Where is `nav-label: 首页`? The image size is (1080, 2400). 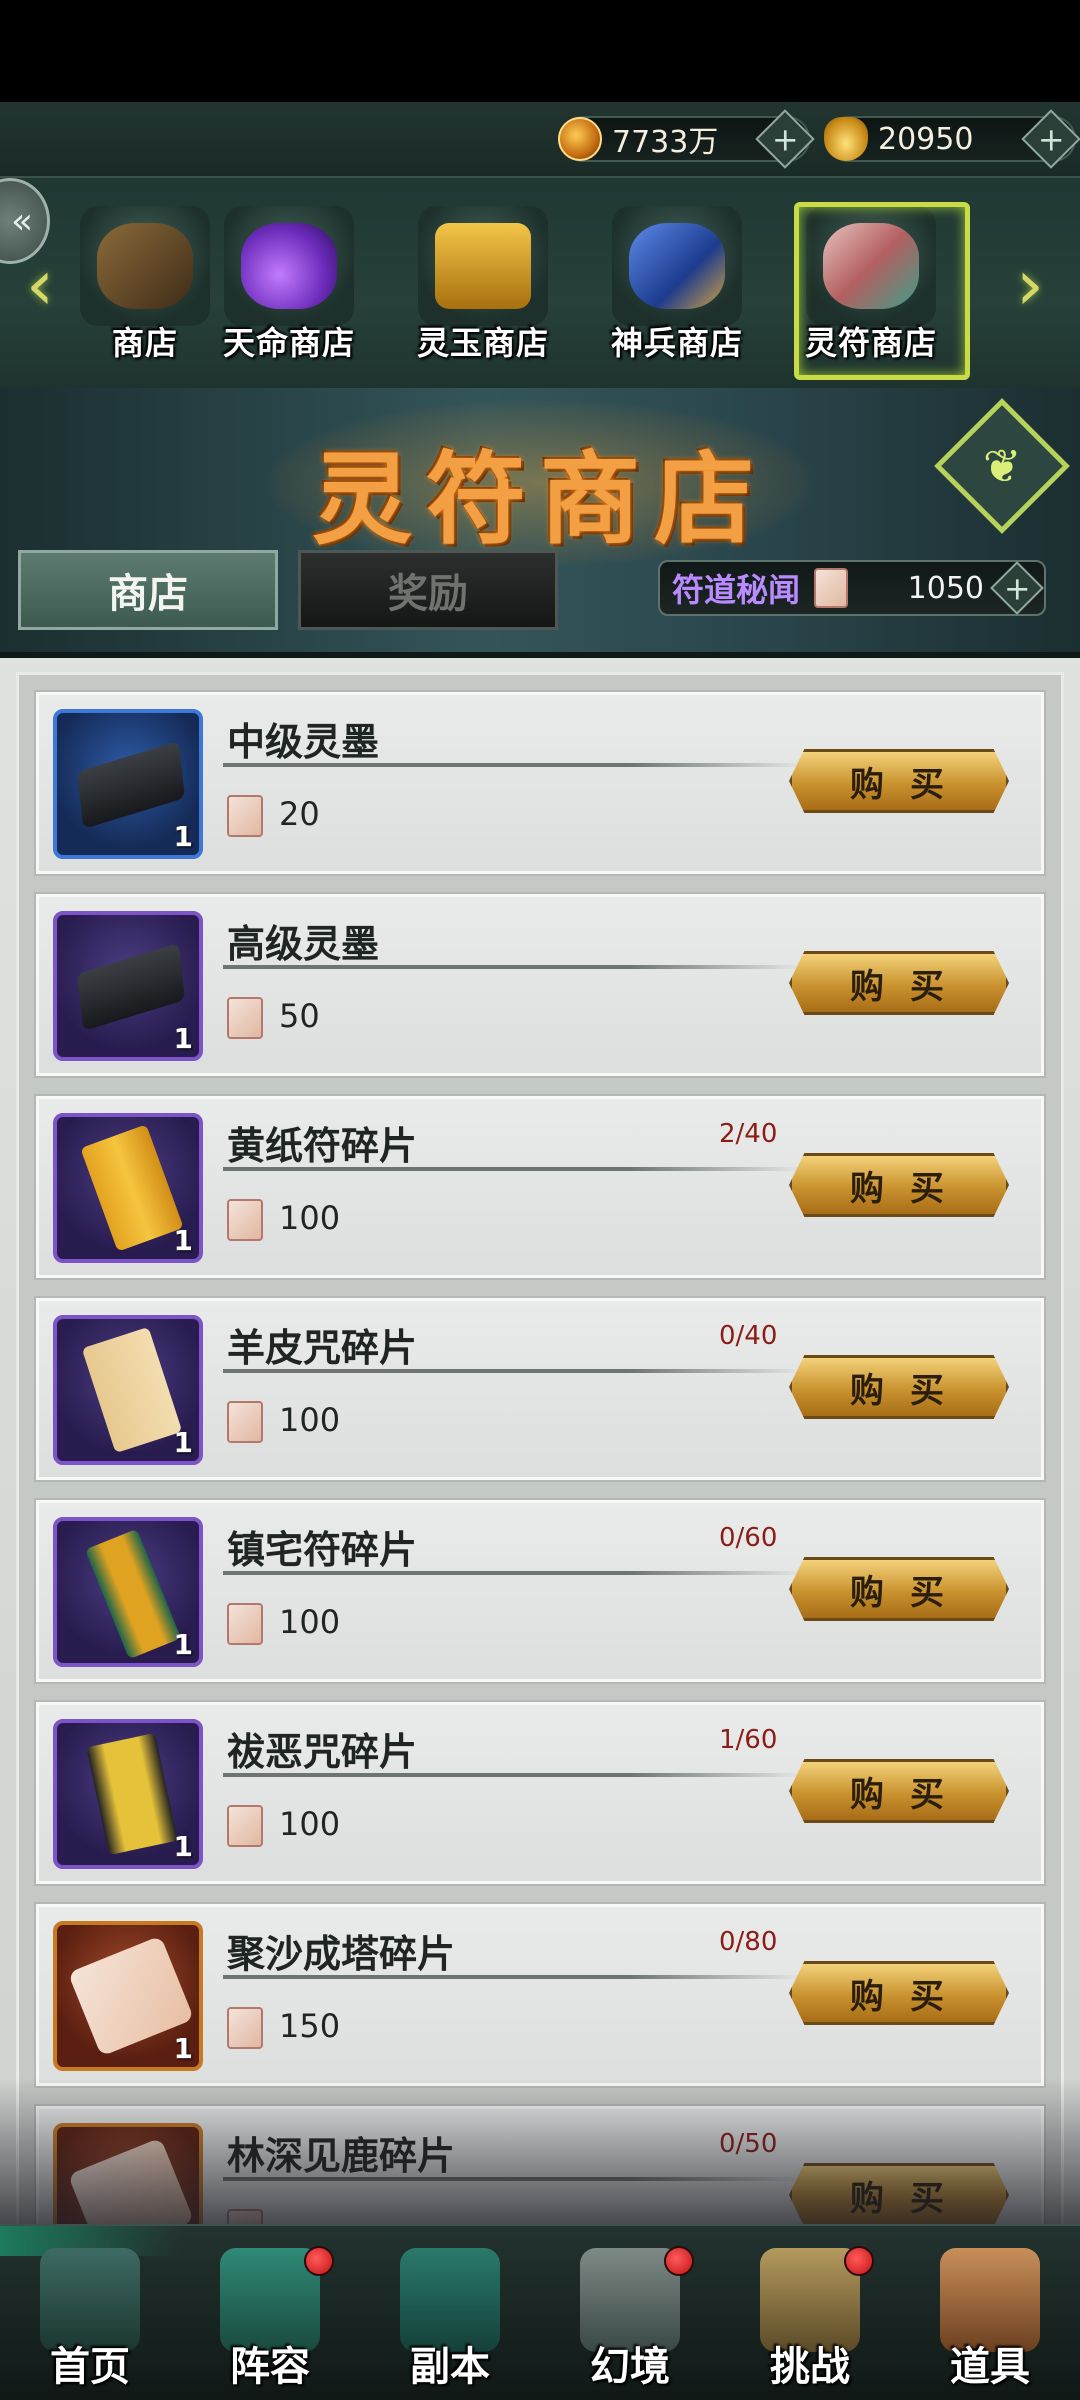
nav-label: 首页 is located at coordinates (90, 2367).